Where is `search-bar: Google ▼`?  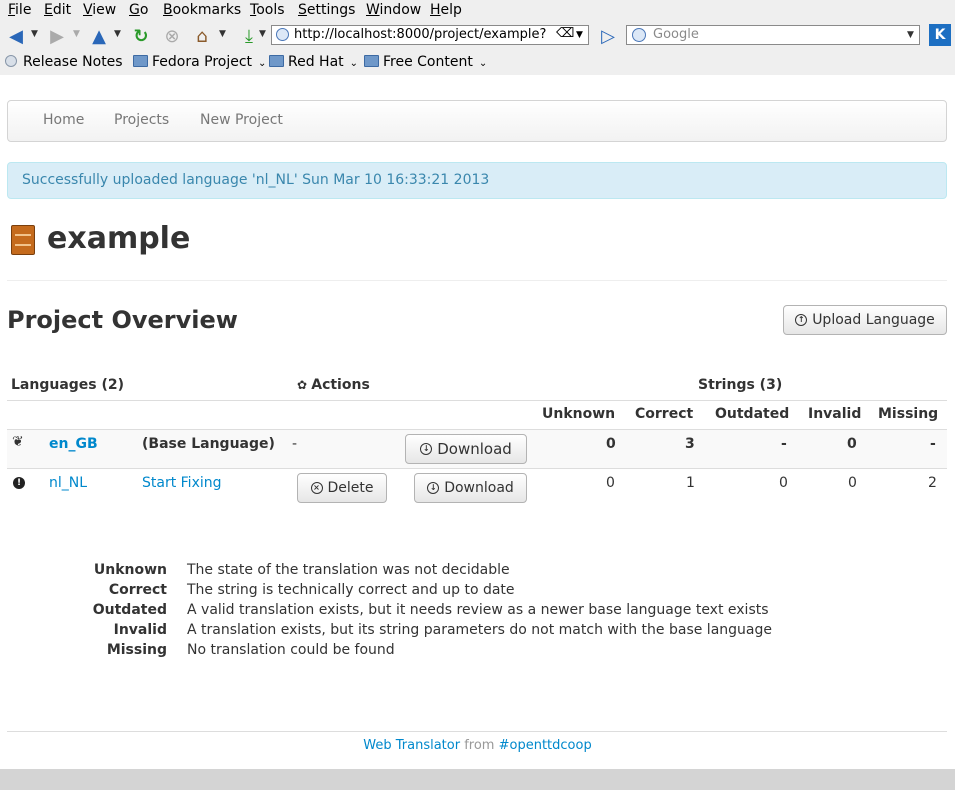
search-bar: Google ▼ is located at coordinates (773, 35).